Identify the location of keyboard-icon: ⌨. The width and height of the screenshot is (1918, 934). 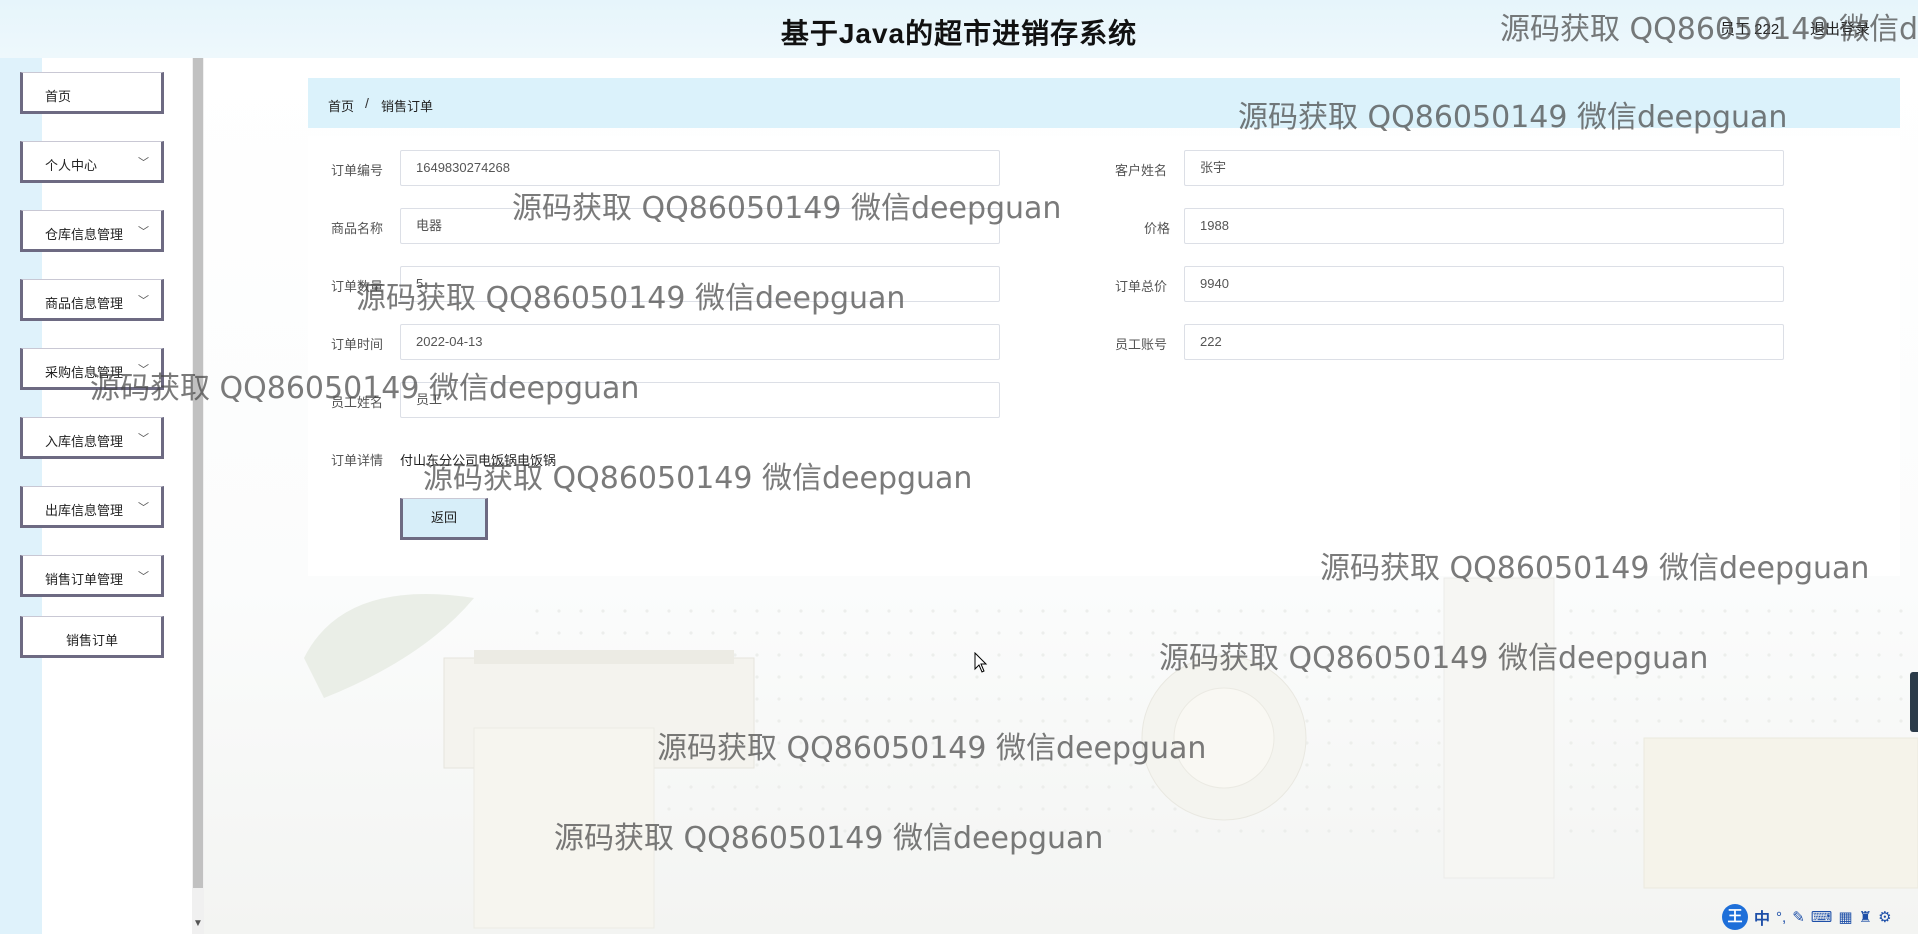
(1822, 917).